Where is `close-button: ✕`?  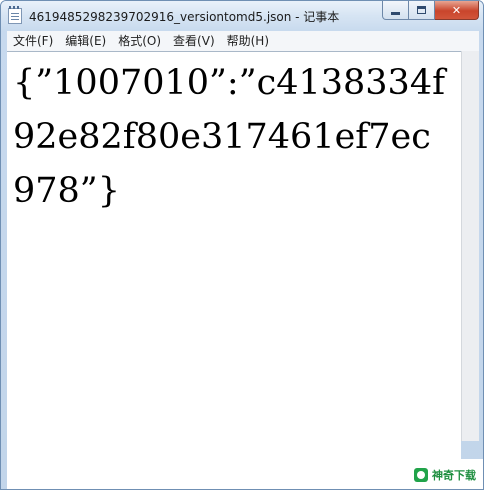
close-button: ✕ is located at coordinates (457, 10).